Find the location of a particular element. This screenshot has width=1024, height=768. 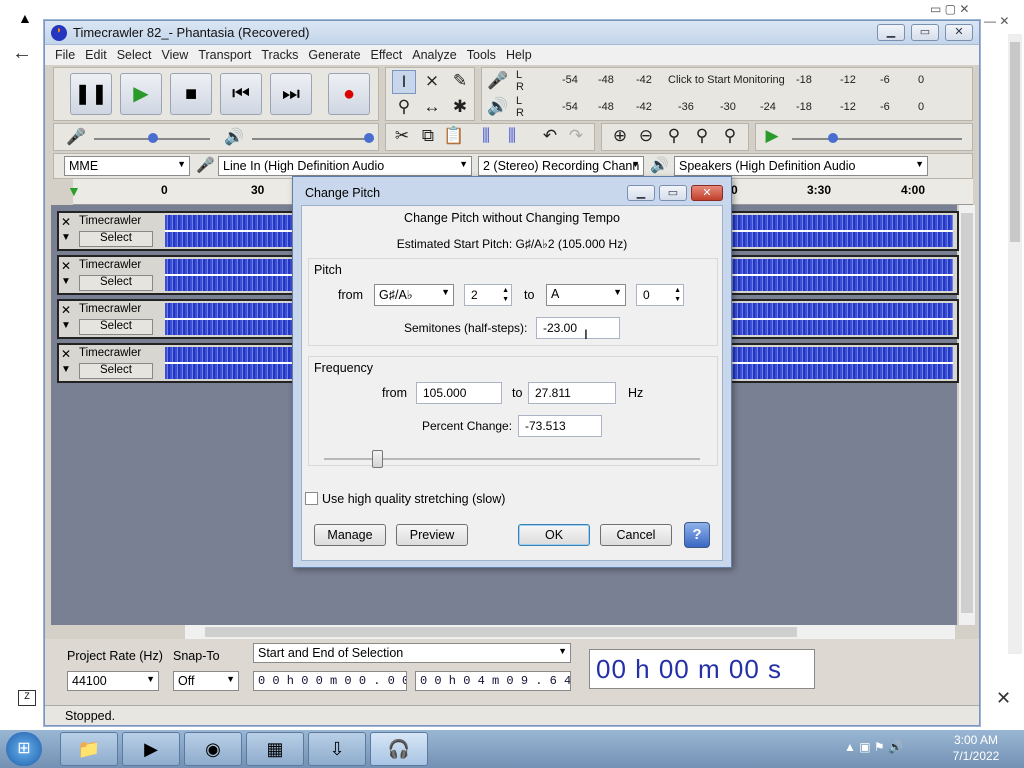

start-button: ⊞ is located at coordinates (24, 749).